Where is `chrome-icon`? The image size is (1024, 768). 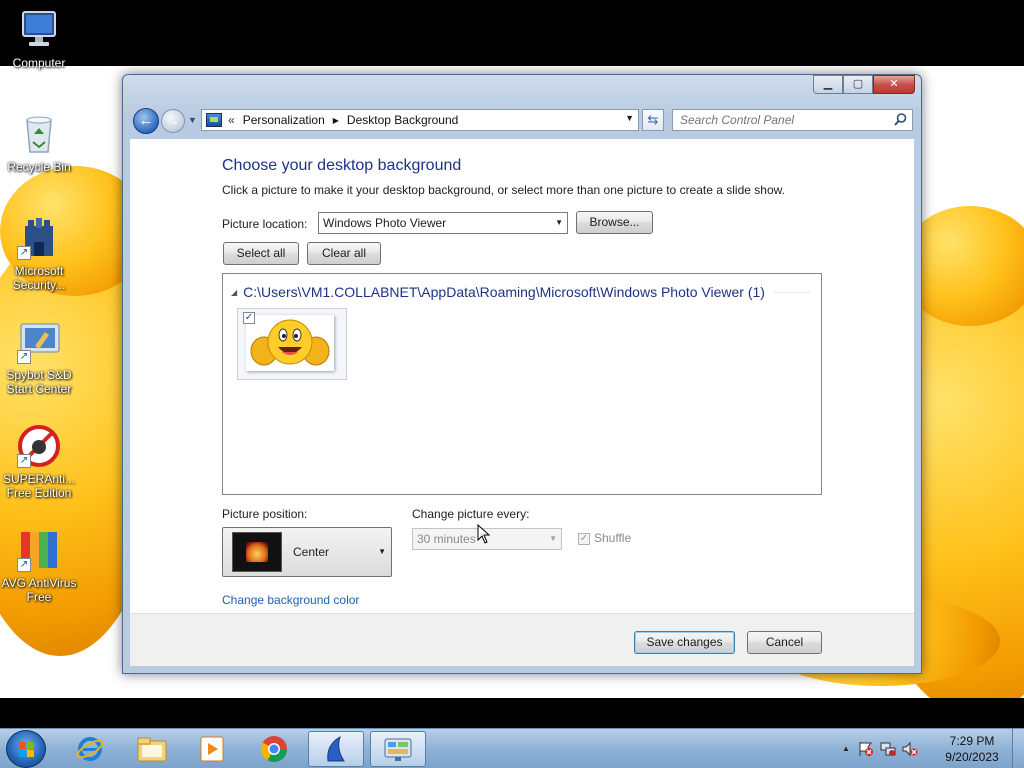
chrome-icon is located at coordinates (274, 749).